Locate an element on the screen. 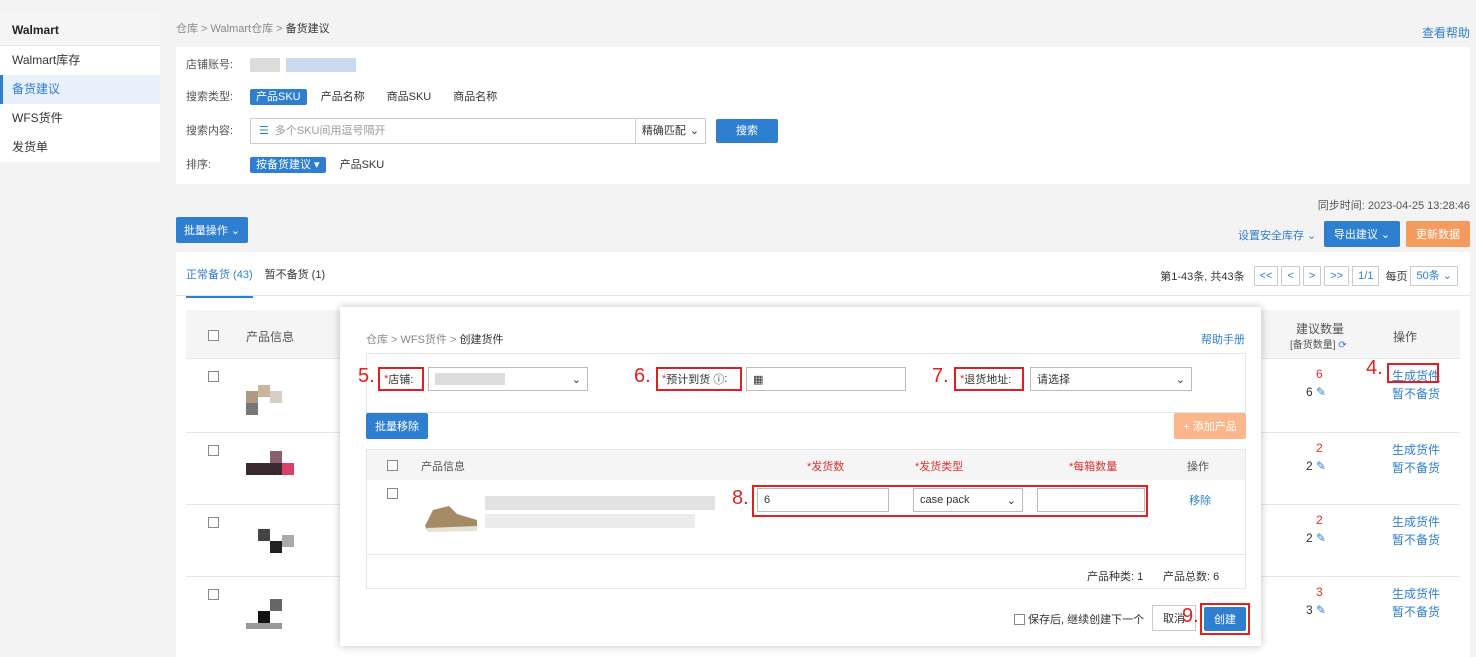  stock-qty: 3 ✎ is located at coordinates (1316, 610).